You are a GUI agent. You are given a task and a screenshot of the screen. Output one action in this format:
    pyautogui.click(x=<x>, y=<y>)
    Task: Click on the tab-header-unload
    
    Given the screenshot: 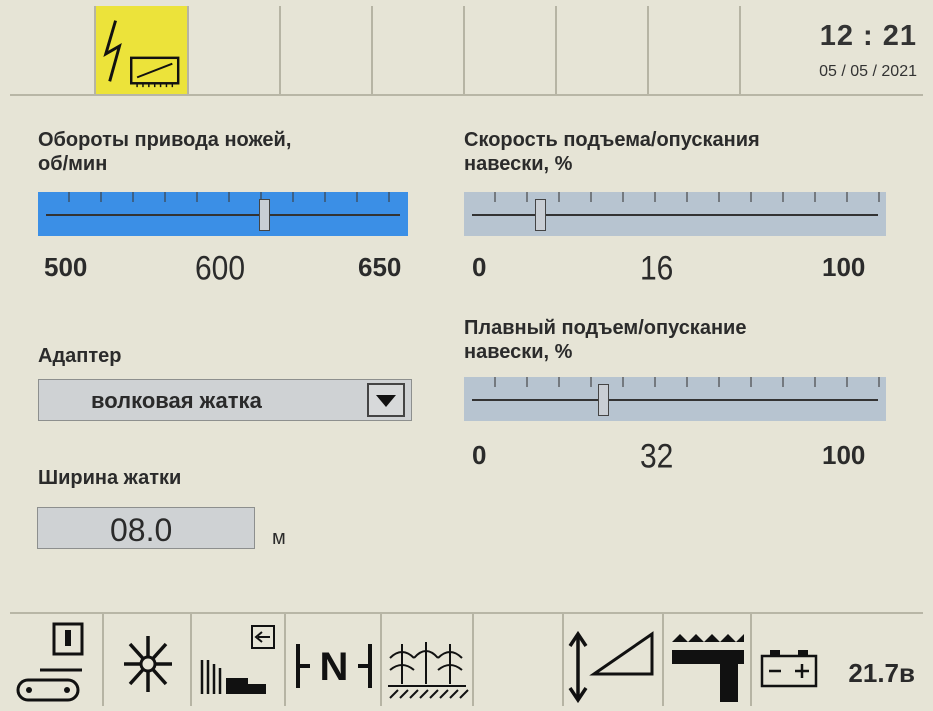 What is the action you would take?
    pyautogui.click(x=239, y=660)
    